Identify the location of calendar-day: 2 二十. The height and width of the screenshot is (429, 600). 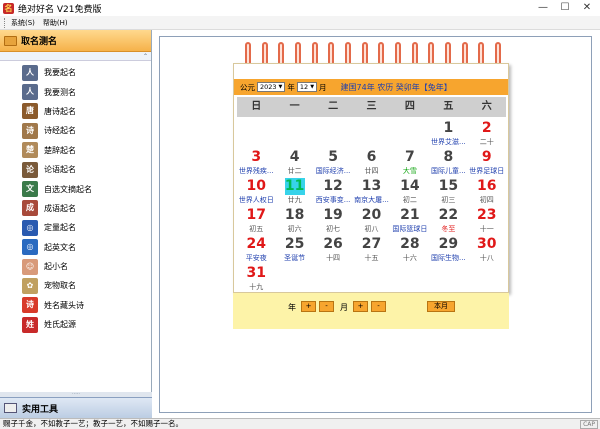
(487, 134).